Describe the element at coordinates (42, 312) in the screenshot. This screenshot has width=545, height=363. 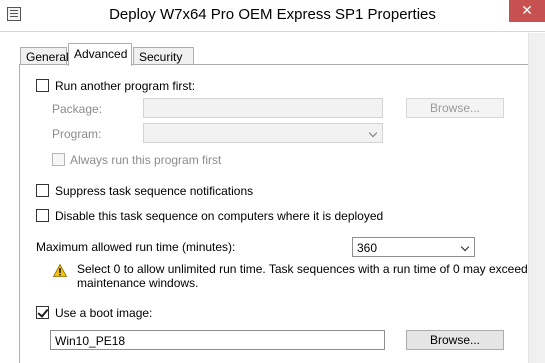
I see `use-boot-image-checkbox` at that location.